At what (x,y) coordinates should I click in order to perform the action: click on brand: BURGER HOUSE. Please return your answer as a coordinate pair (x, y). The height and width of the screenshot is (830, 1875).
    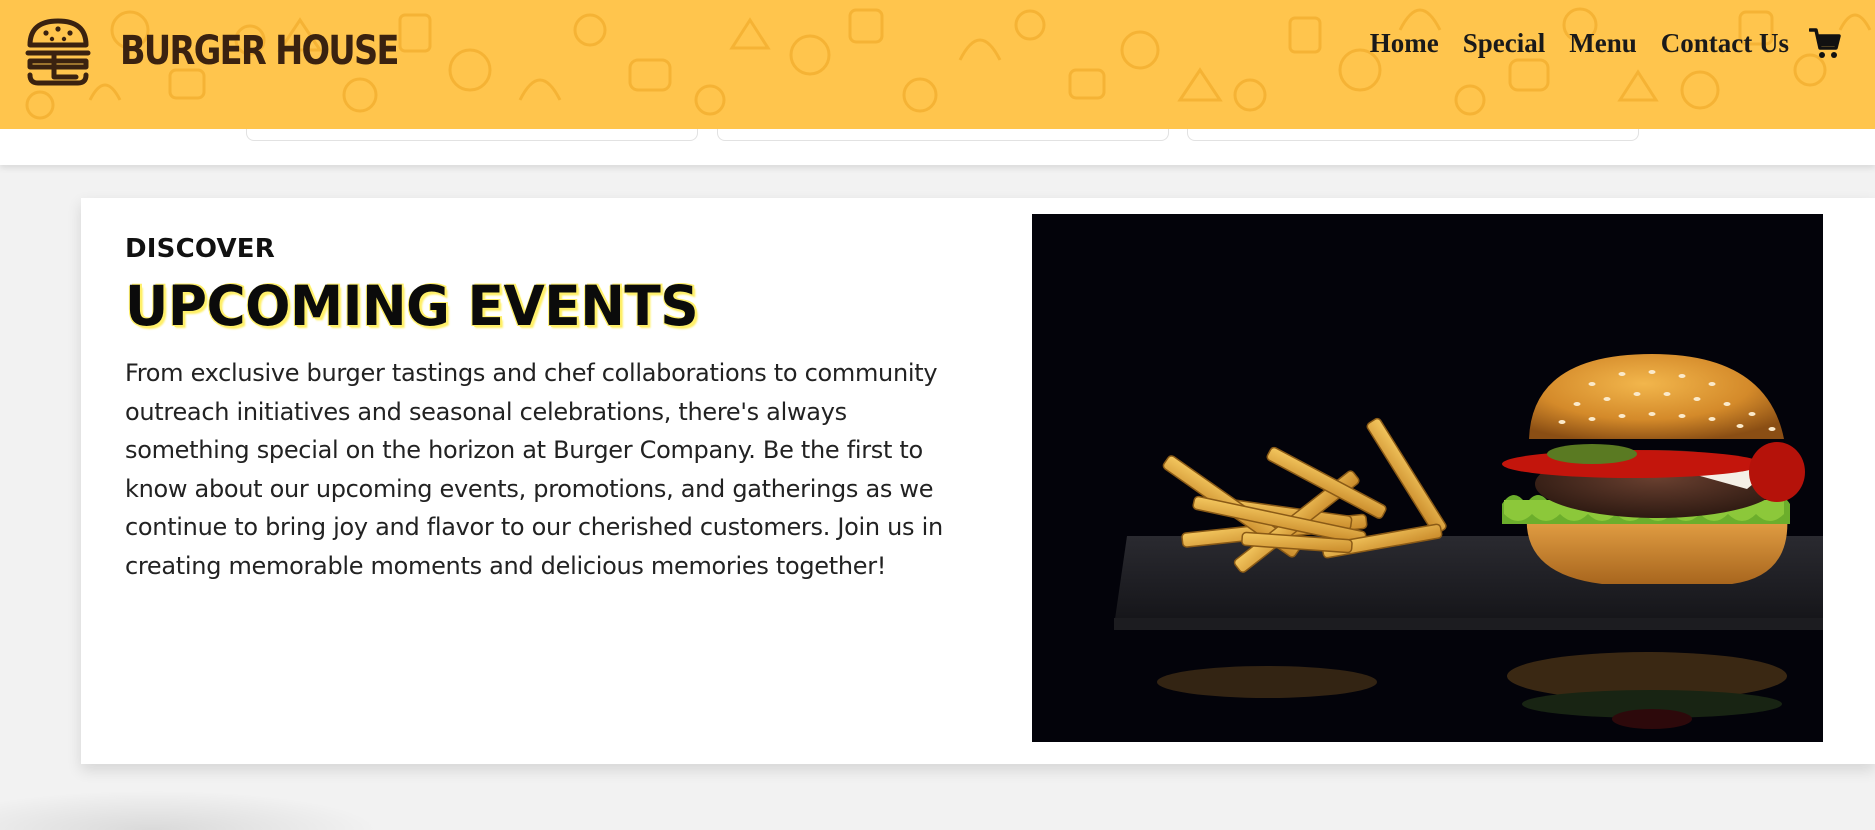
    Looking at the image, I should click on (237, 51).